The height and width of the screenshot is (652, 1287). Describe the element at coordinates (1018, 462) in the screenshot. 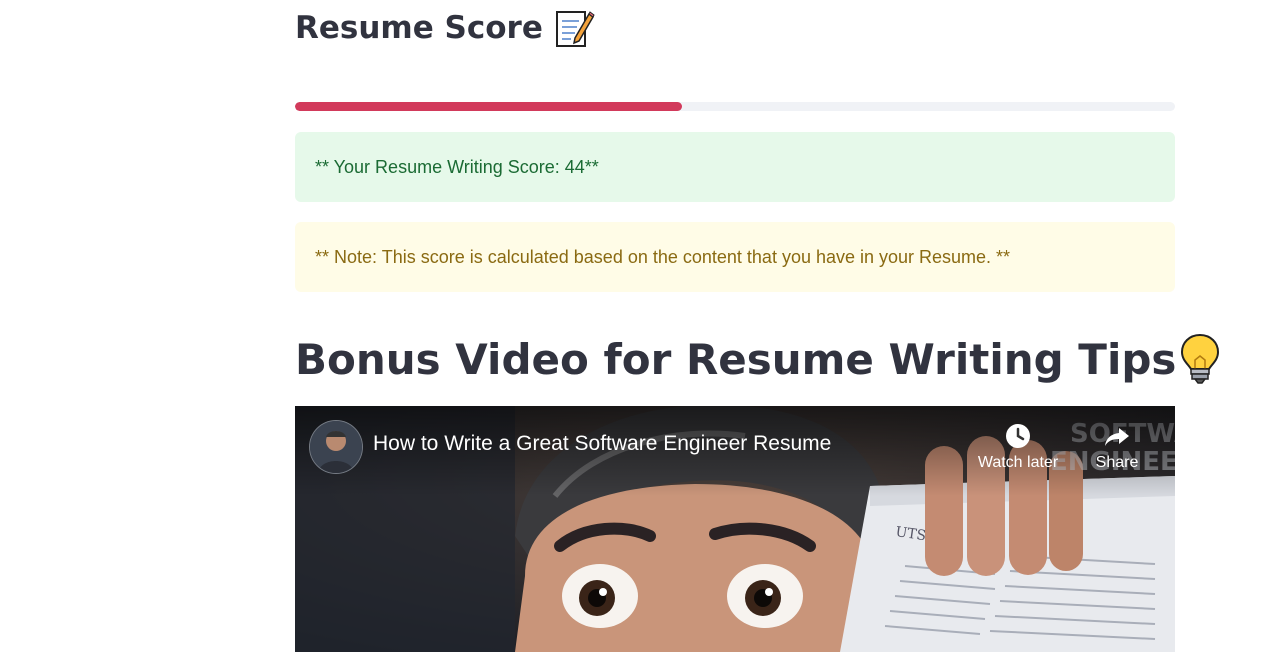

I see `watch-later-label: Watch later` at that location.